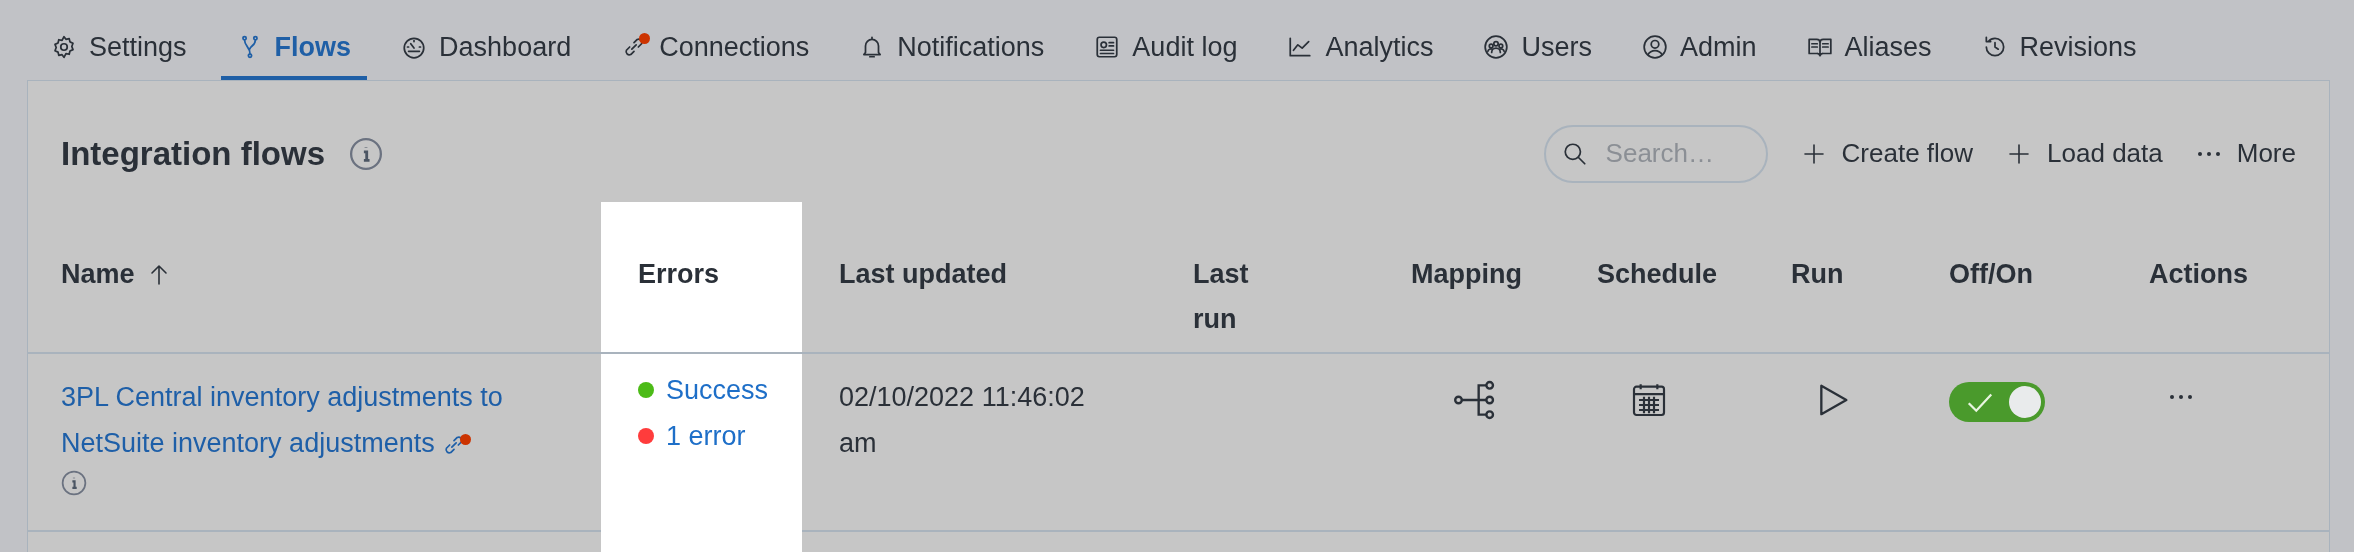 Image resolution: width=2354 pixels, height=552 pixels. Describe the element at coordinates (2246, 153) in the screenshot. I see `toolbar-button: More` at that location.